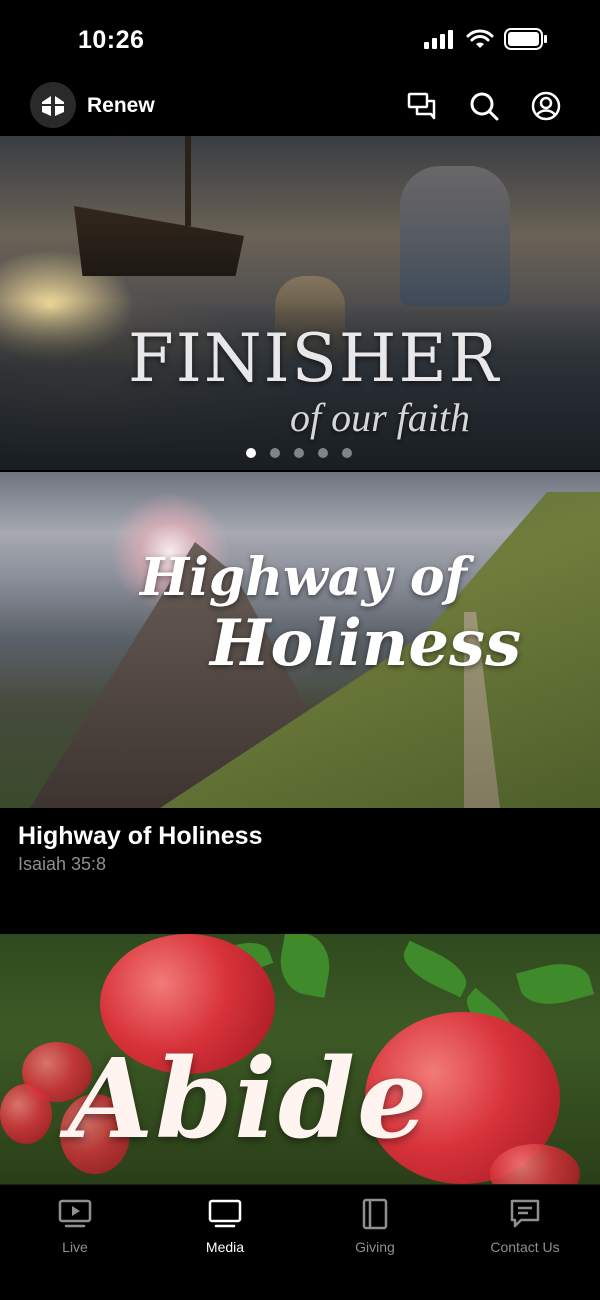 The image size is (600, 1300). Describe the element at coordinates (375, 1214) in the screenshot. I see `book-icon` at that location.